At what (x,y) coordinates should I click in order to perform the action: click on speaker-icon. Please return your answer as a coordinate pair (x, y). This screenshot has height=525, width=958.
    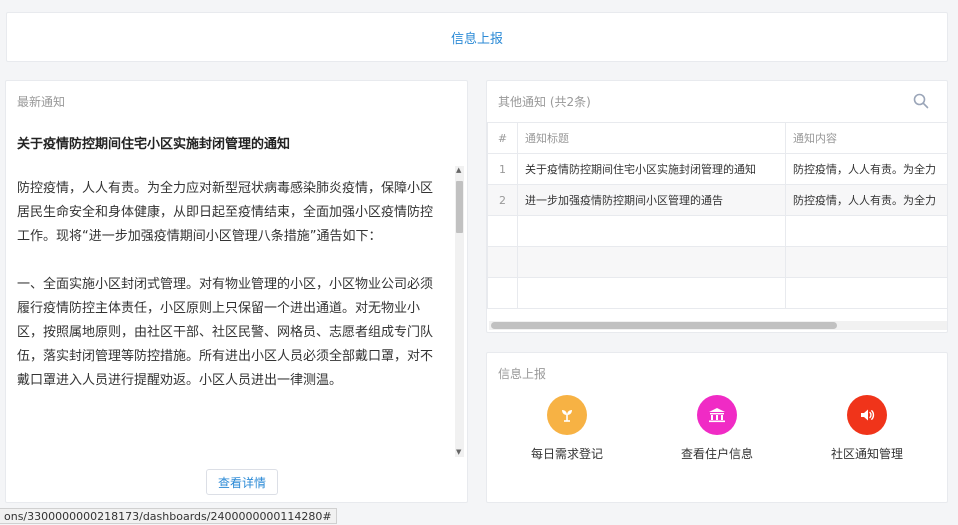
    Looking at the image, I should click on (868, 415).